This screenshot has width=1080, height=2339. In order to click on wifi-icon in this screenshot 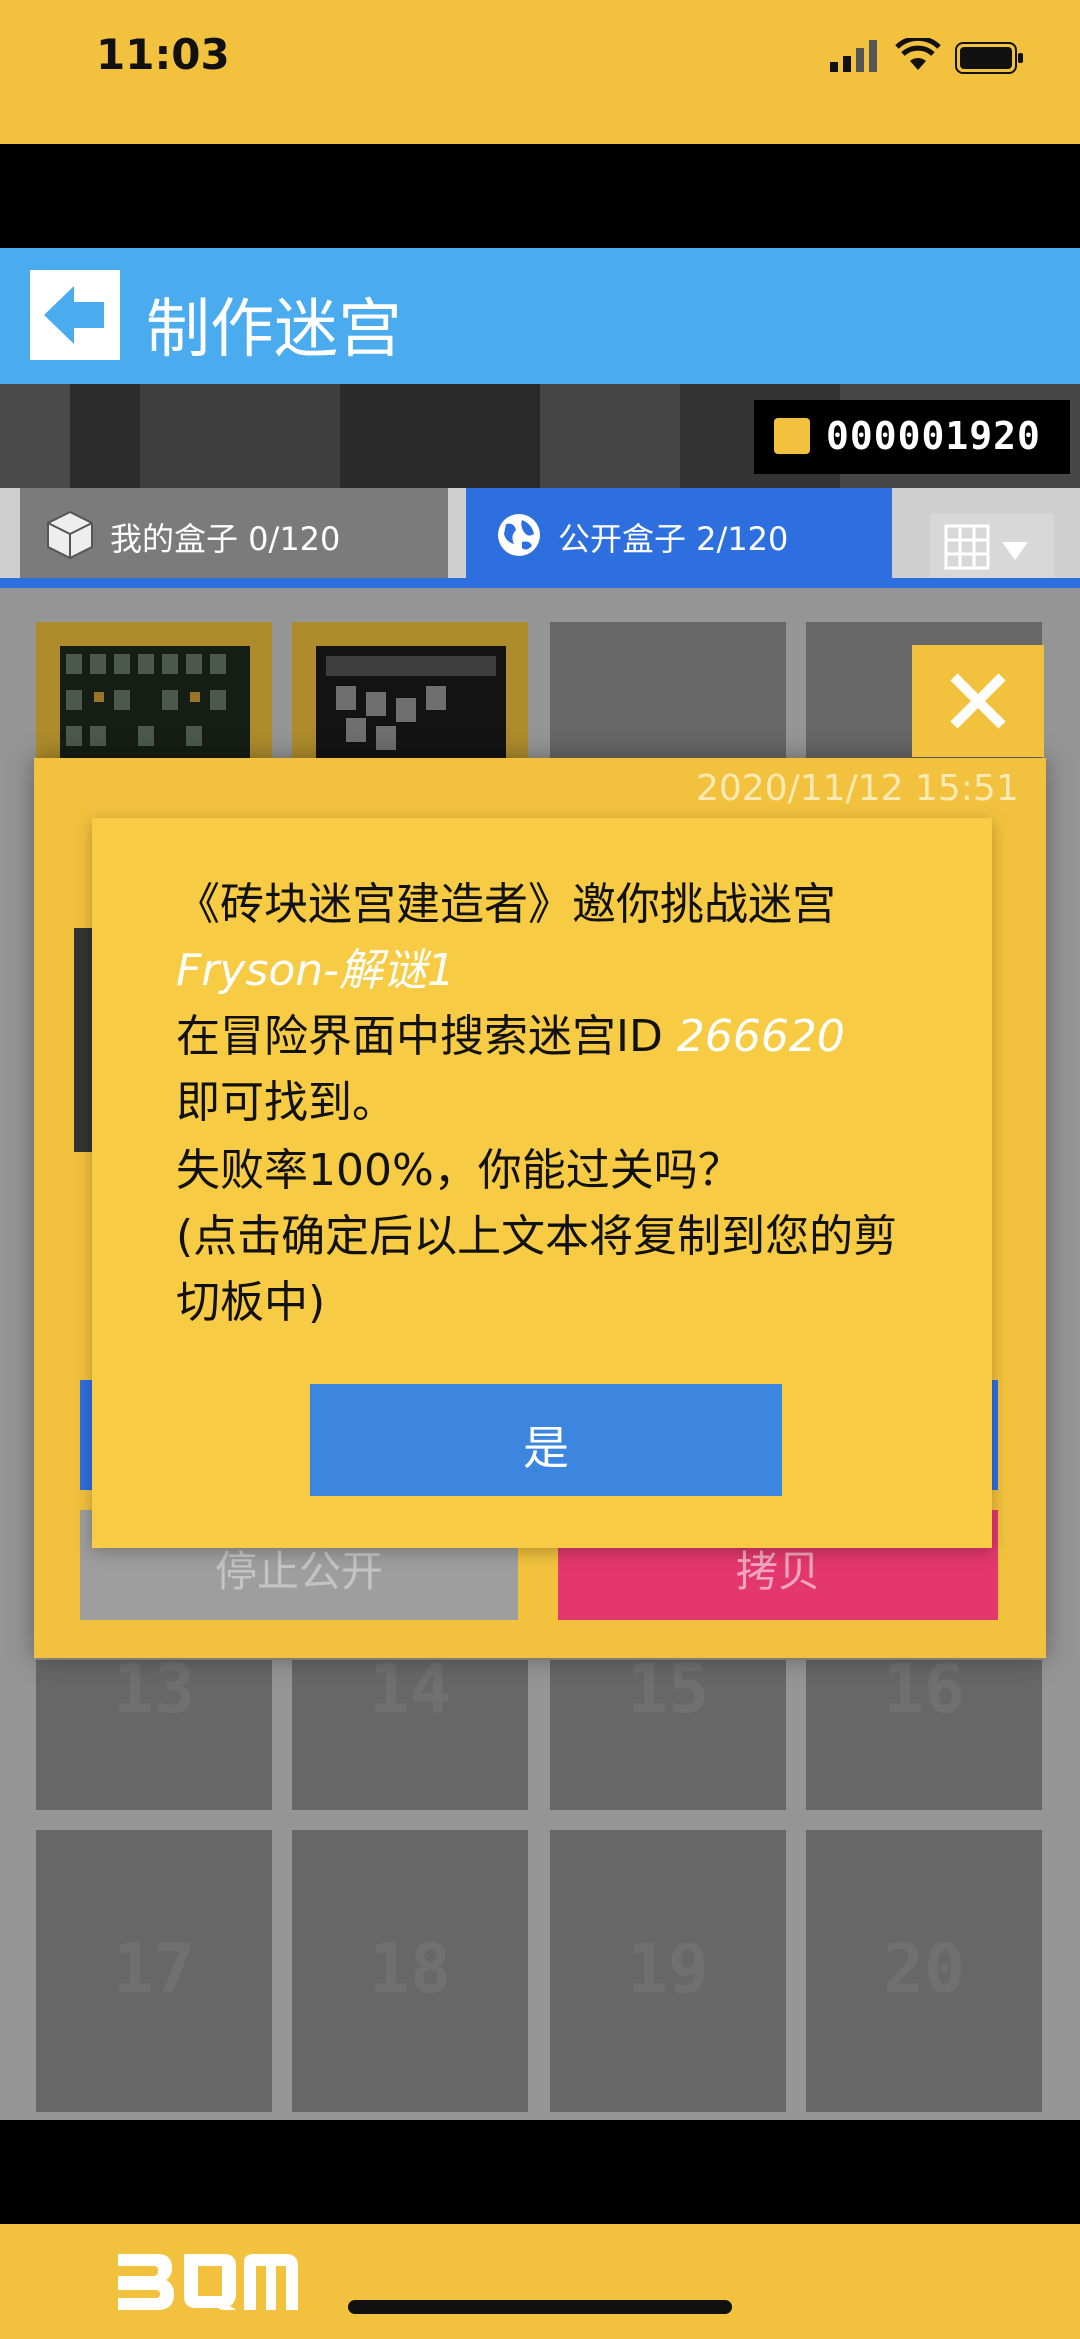, I will do `click(918, 54)`.